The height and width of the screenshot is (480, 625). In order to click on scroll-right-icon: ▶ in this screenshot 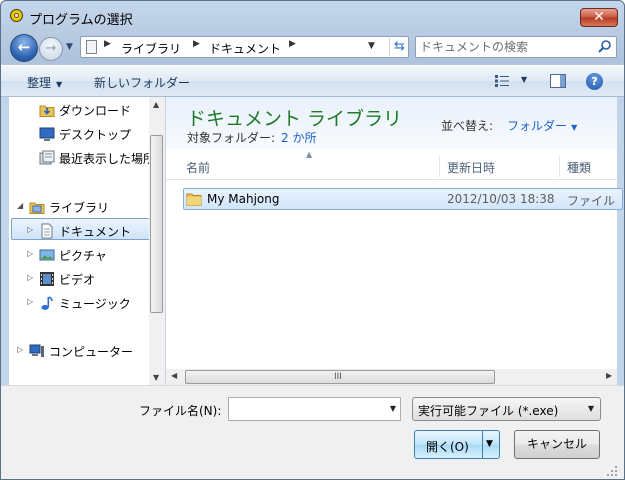, I will do `click(609, 375)`.